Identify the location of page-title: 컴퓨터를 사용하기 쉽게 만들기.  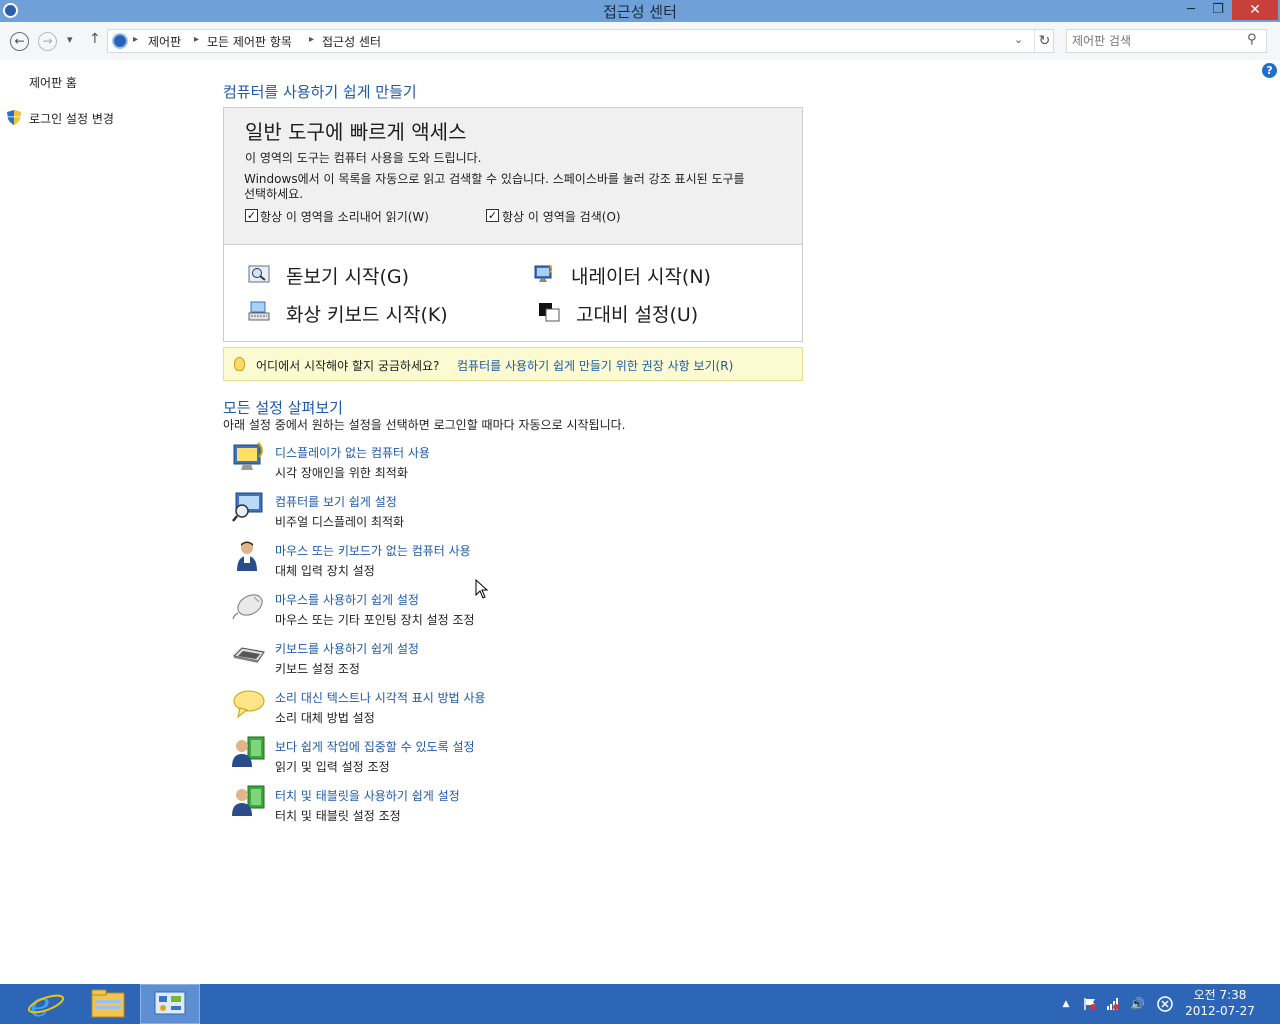
(320, 92).